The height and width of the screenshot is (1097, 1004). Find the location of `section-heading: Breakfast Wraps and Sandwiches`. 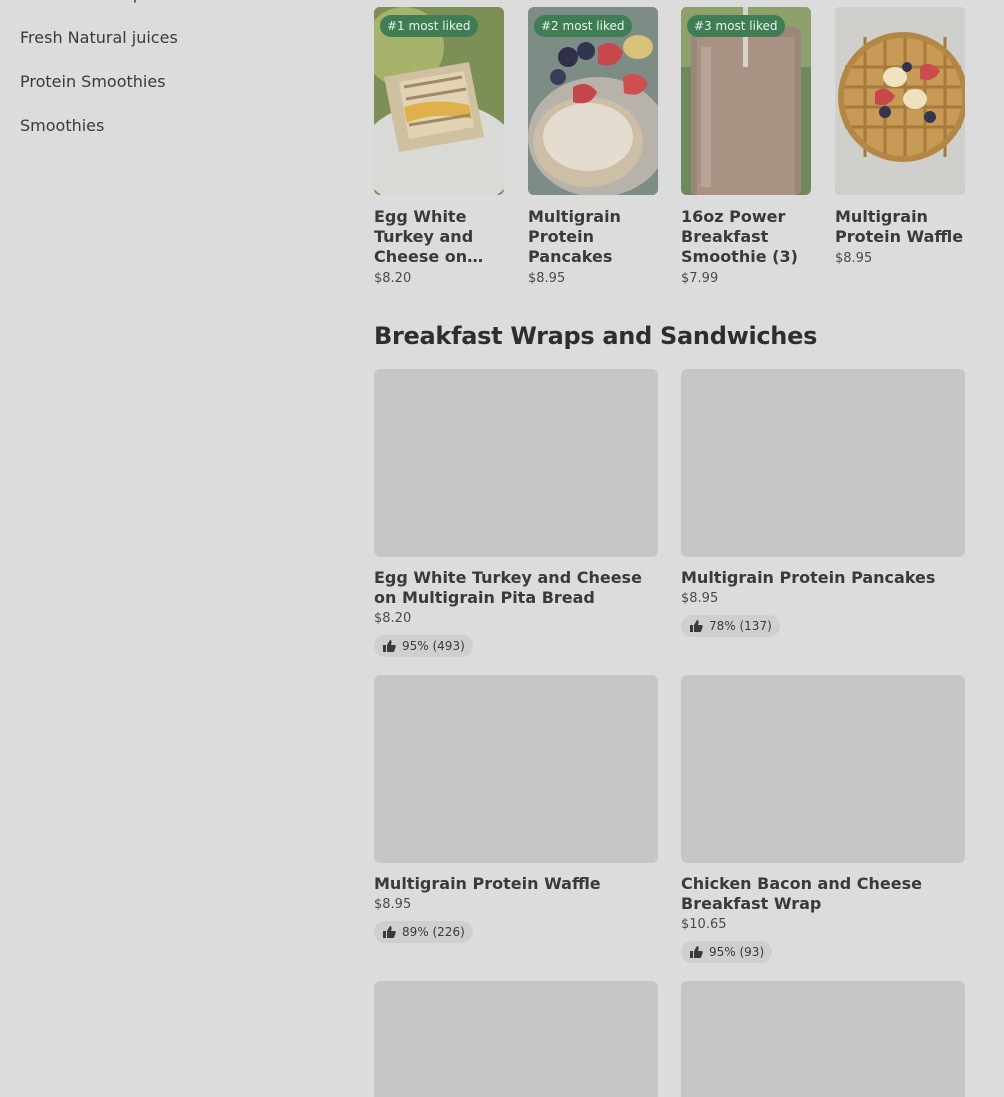

section-heading: Breakfast Wraps and Sandwiches is located at coordinates (596, 336).